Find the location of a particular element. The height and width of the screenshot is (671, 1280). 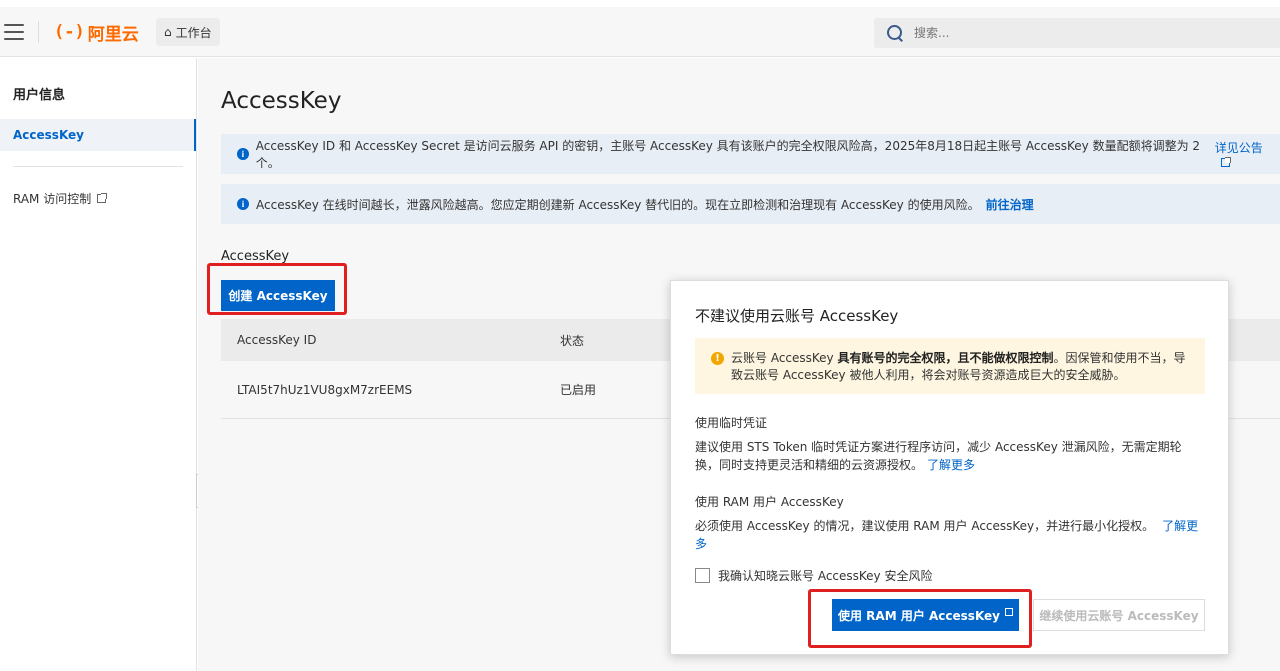

acknowledge-label: 我确认知晓云账号 AccessKey 安全风险 is located at coordinates (825, 575).